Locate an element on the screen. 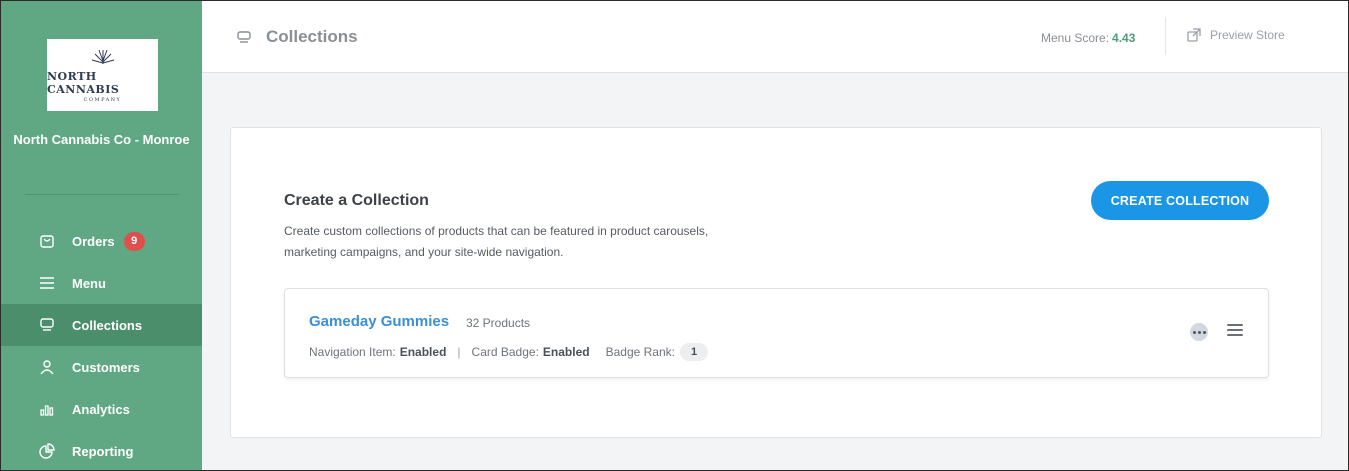 The width and height of the screenshot is (1349, 471). page-header: Collections is located at coordinates (297, 37).